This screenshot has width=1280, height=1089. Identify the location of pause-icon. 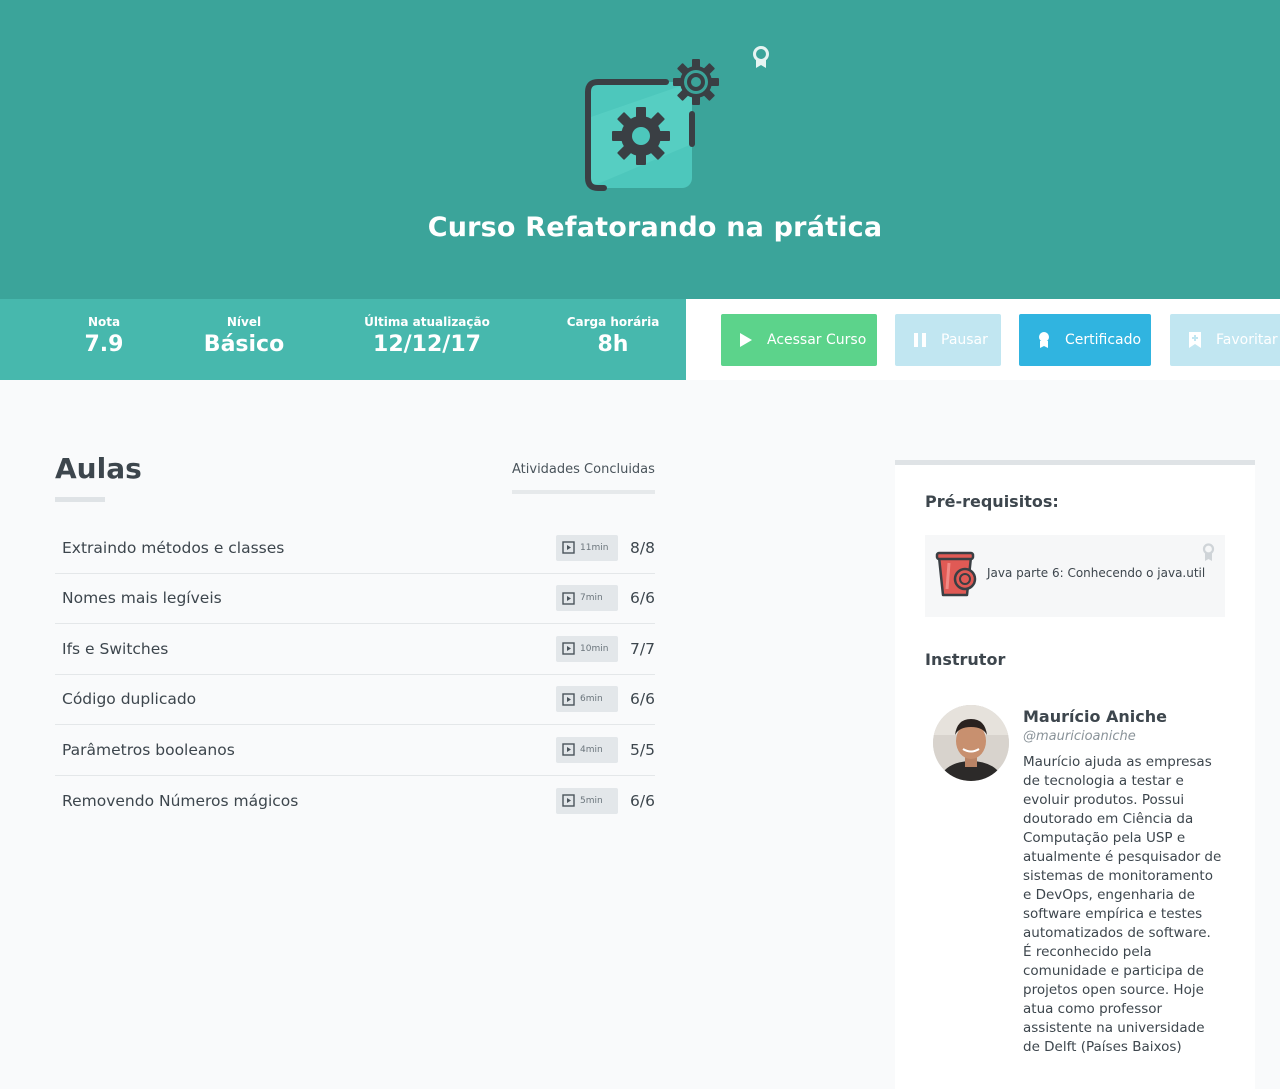
(920, 340).